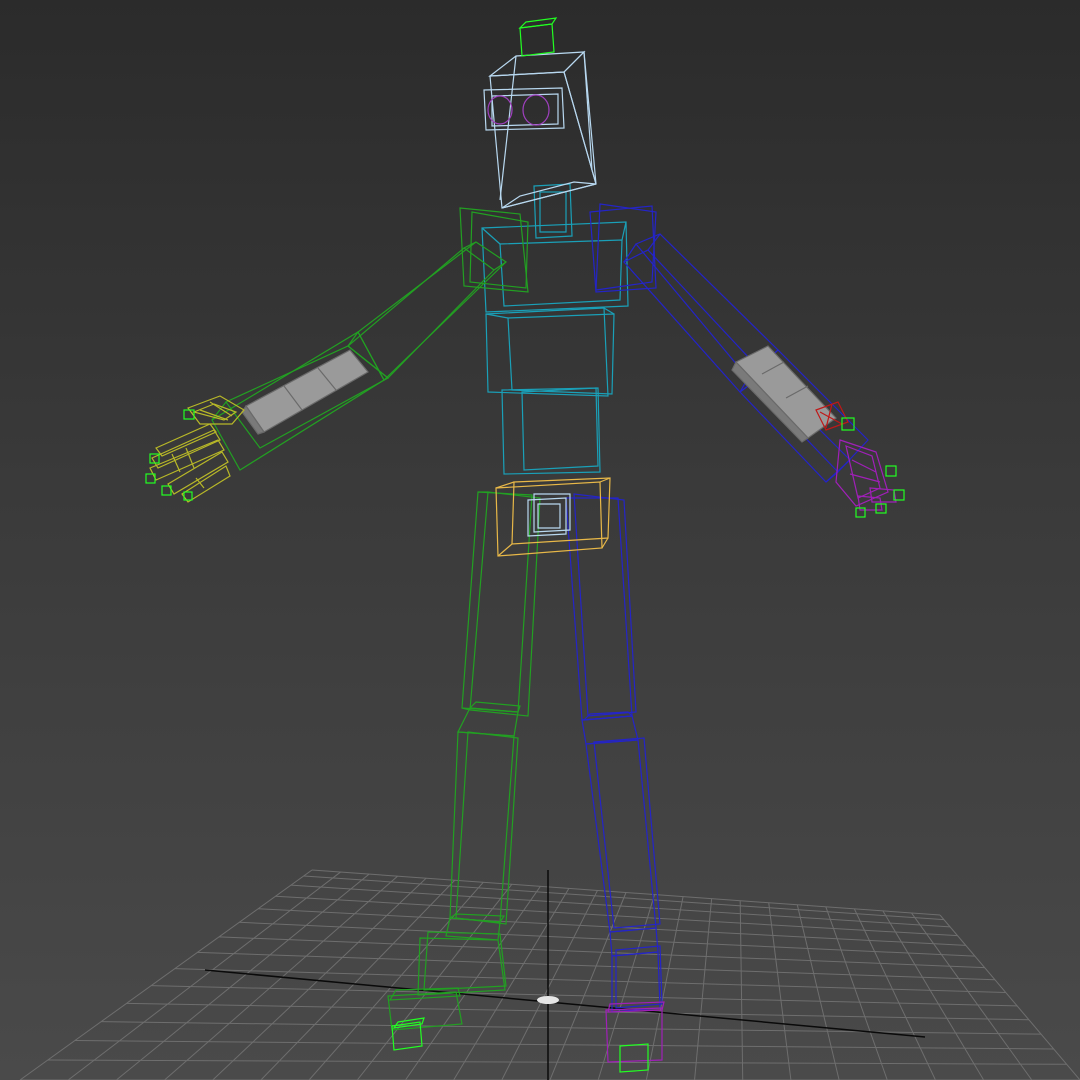 Image resolution: width=1080 pixels, height=1080 pixels. I want to click on pelvis-root-box, so click(549, 515).